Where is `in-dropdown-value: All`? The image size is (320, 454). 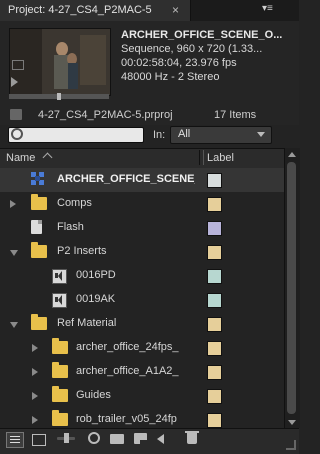 in-dropdown-value: All is located at coordinates (184, 134).